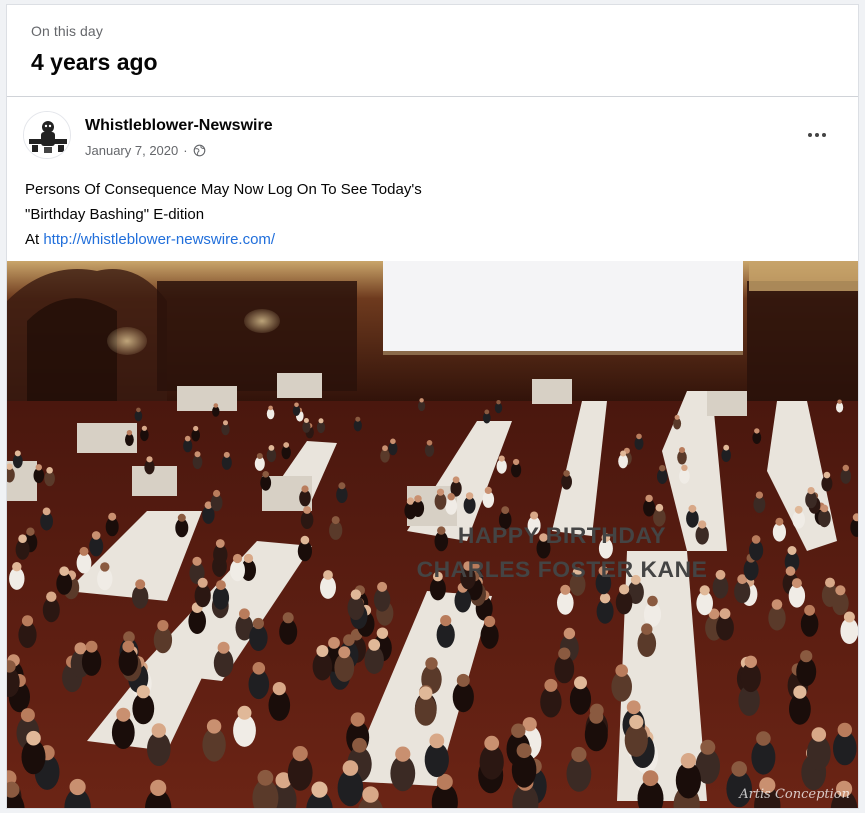 Image resolution: width=865 pixels, height=813 pixels. I want to click on globe-icon, so click(199, 150).